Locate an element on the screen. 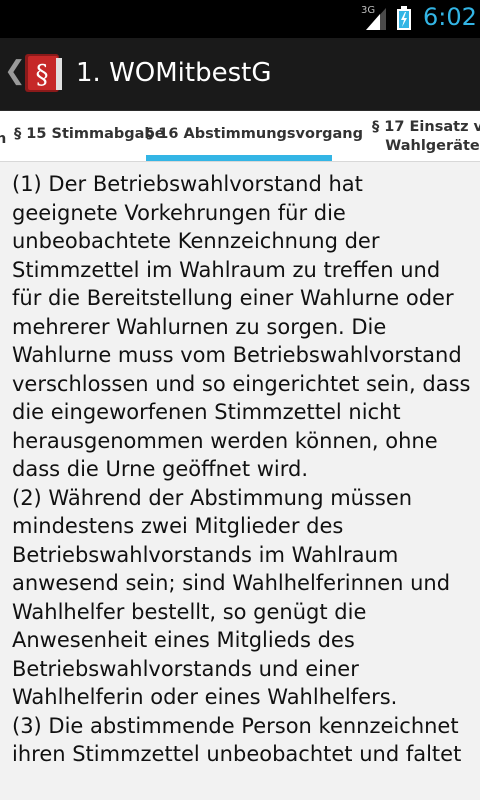  paragraph-book-icon: § is located at coordinates (44, 73).